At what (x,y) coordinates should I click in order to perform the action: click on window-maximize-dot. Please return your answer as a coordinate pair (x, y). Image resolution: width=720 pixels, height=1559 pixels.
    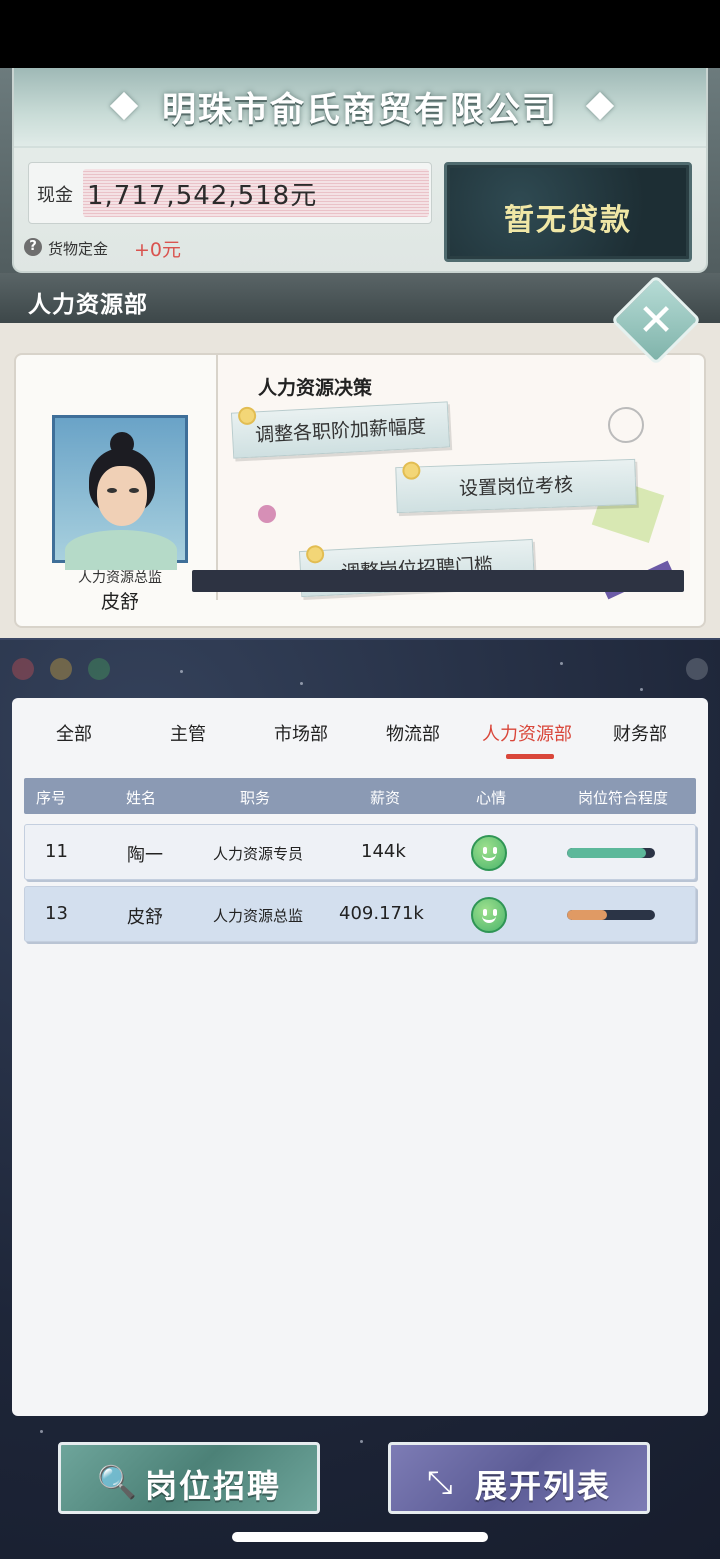
    Looking at the image, I should click on (99, 669).